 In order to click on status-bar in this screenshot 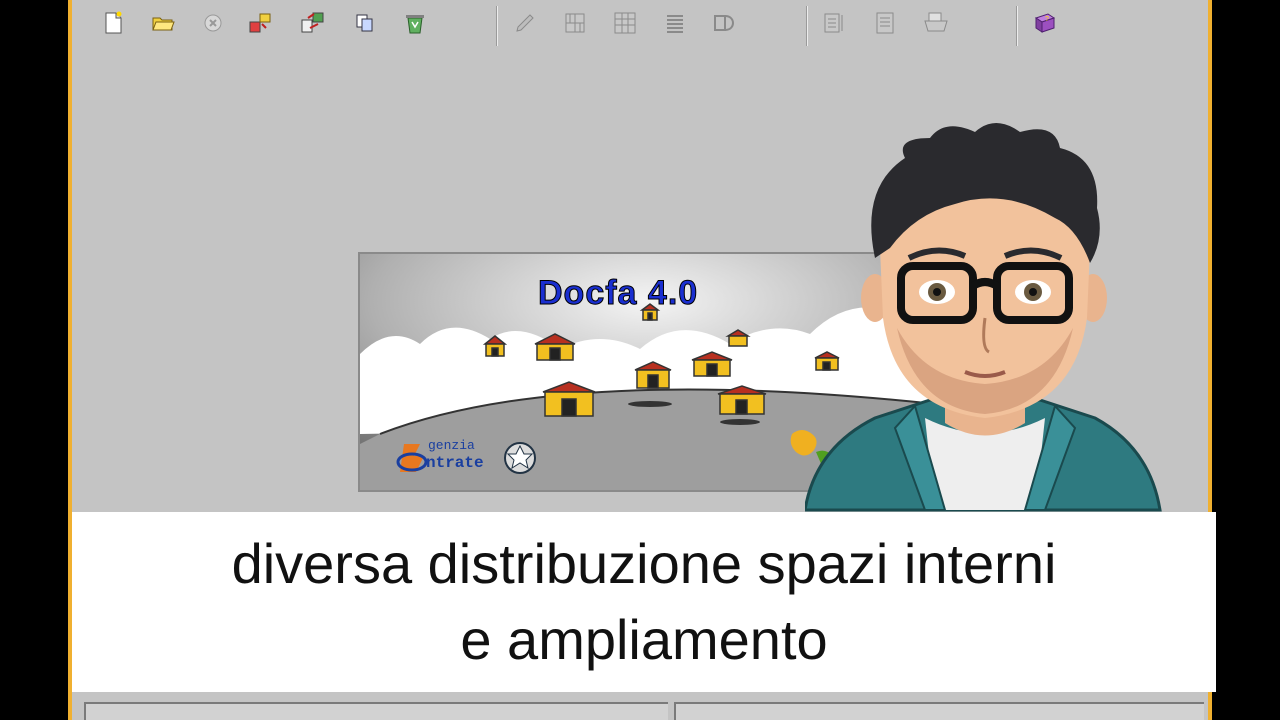, I will do `click(640, 706)`.